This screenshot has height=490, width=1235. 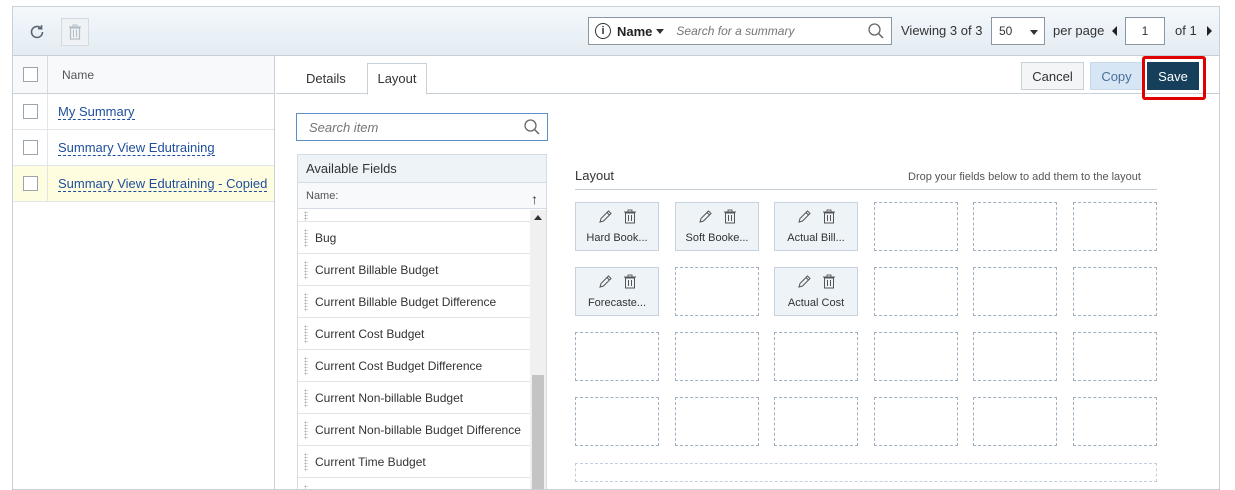 What do you see at coordinates (538, 432) in the screenshot?
I see `scroll-thumb` at bounding box center [538, 432].